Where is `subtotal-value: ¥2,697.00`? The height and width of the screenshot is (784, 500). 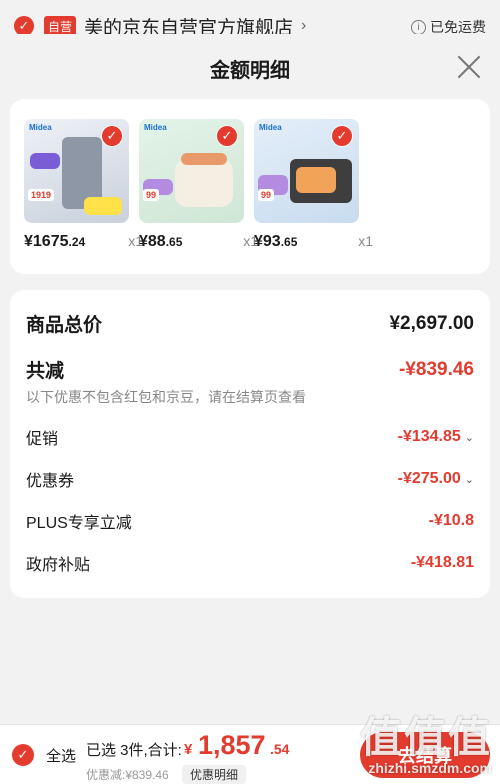
subtotal-value: ¥2,697.00 is located at coordinates (431, 323).